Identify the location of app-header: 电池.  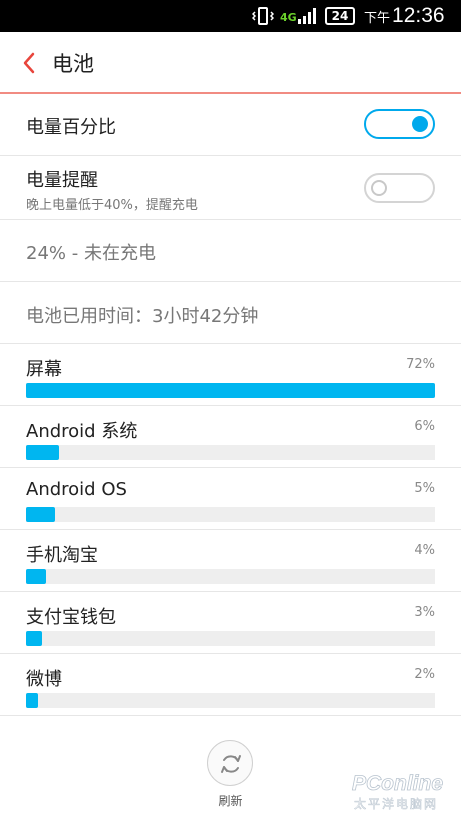
(230, 63).